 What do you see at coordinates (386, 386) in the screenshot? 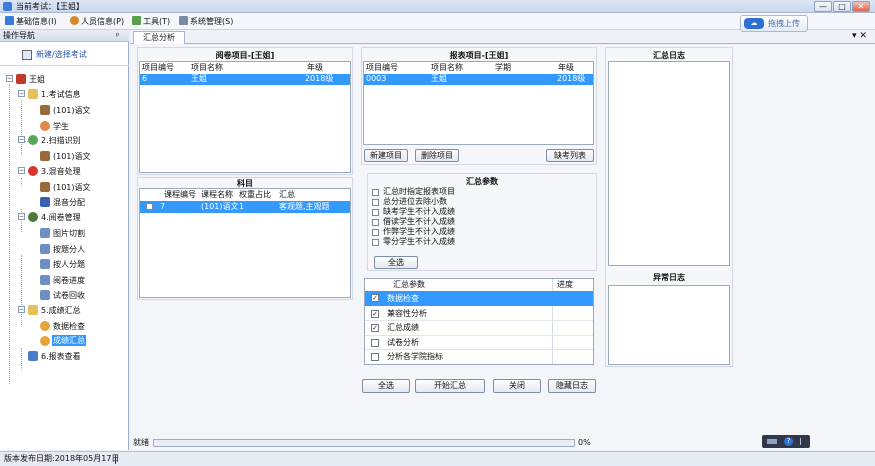
I see `select-all-button: 全选` at bounding box center [386, 386].